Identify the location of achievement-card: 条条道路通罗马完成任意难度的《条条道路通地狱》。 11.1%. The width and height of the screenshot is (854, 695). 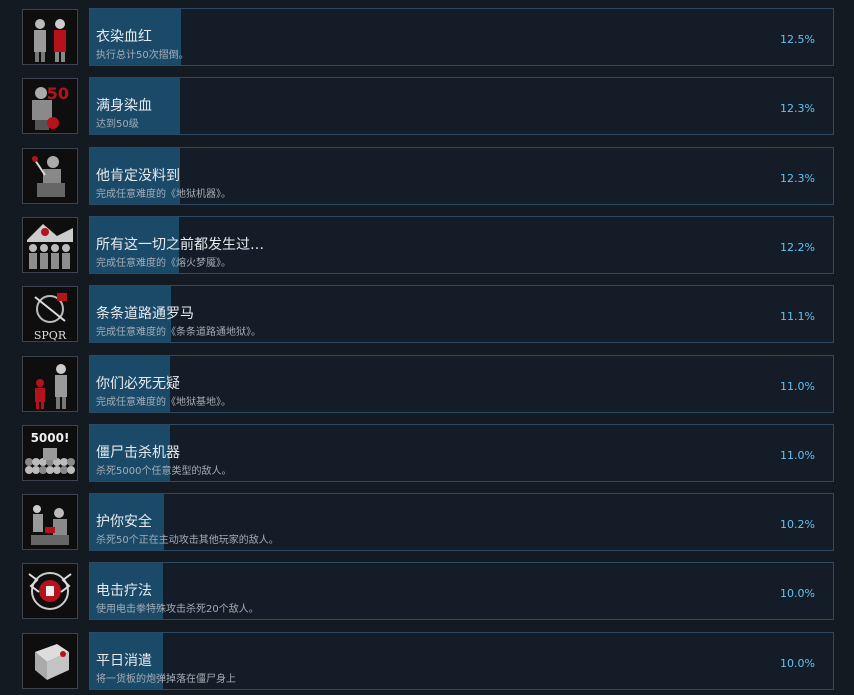
(461, 314).